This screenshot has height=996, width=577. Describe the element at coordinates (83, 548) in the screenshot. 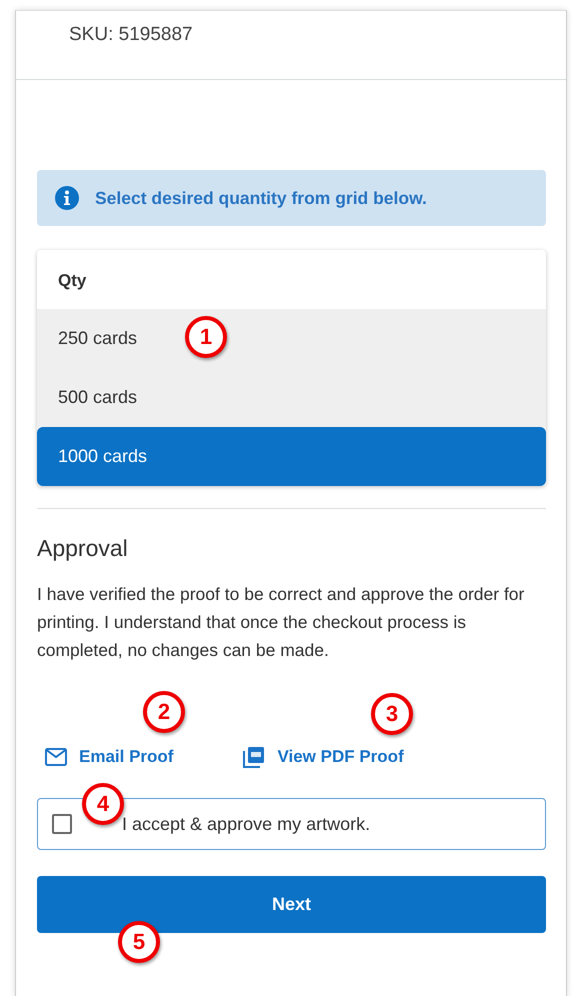

I see `section-heading: Approval` at that location.